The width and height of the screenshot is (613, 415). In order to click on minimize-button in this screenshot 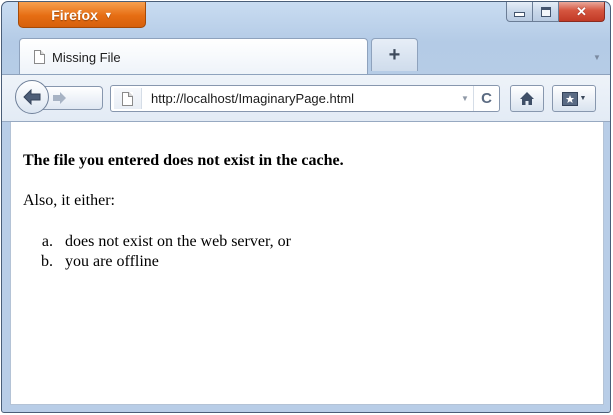, I will do `click(519, 12)`.